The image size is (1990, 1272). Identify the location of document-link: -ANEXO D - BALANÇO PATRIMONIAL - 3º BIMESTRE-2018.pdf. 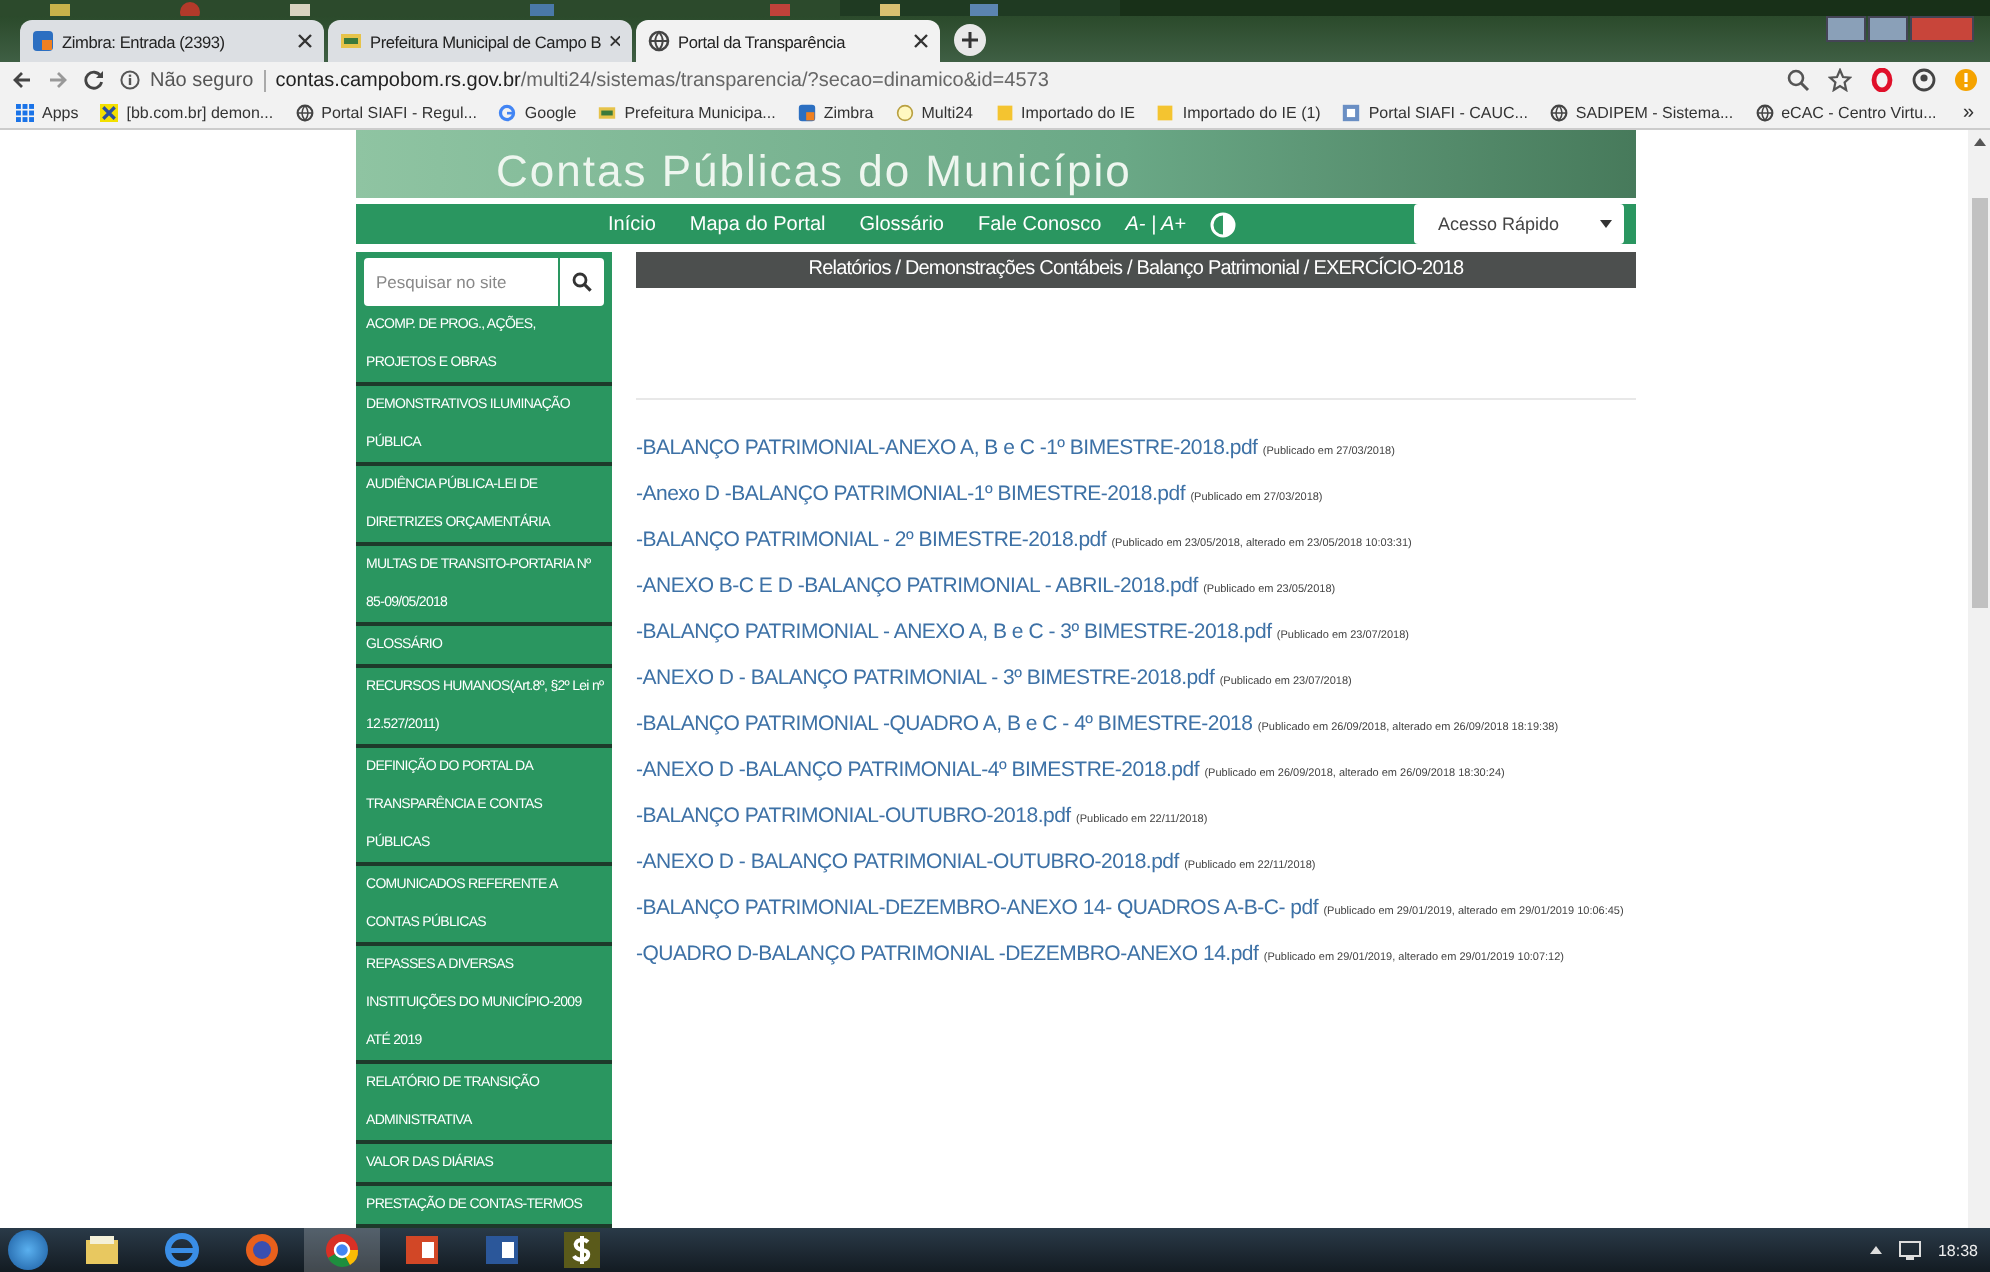
(925, 678).